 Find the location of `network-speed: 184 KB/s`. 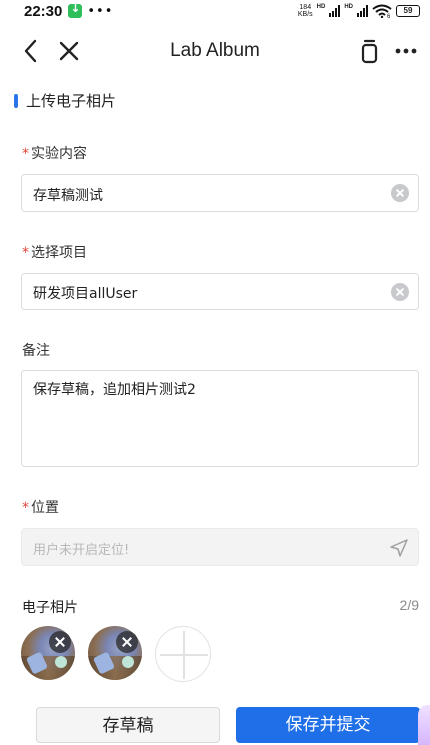

network-speed: 184 KB/s is located at coordinates (305, 11).